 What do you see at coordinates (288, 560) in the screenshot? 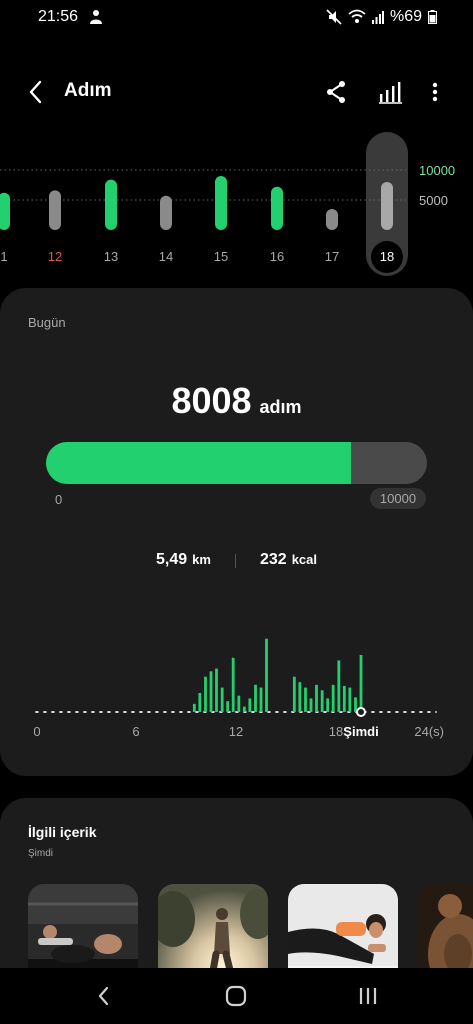
I see `calories-stat: 232 kcal` at bounding box center [288, 560].